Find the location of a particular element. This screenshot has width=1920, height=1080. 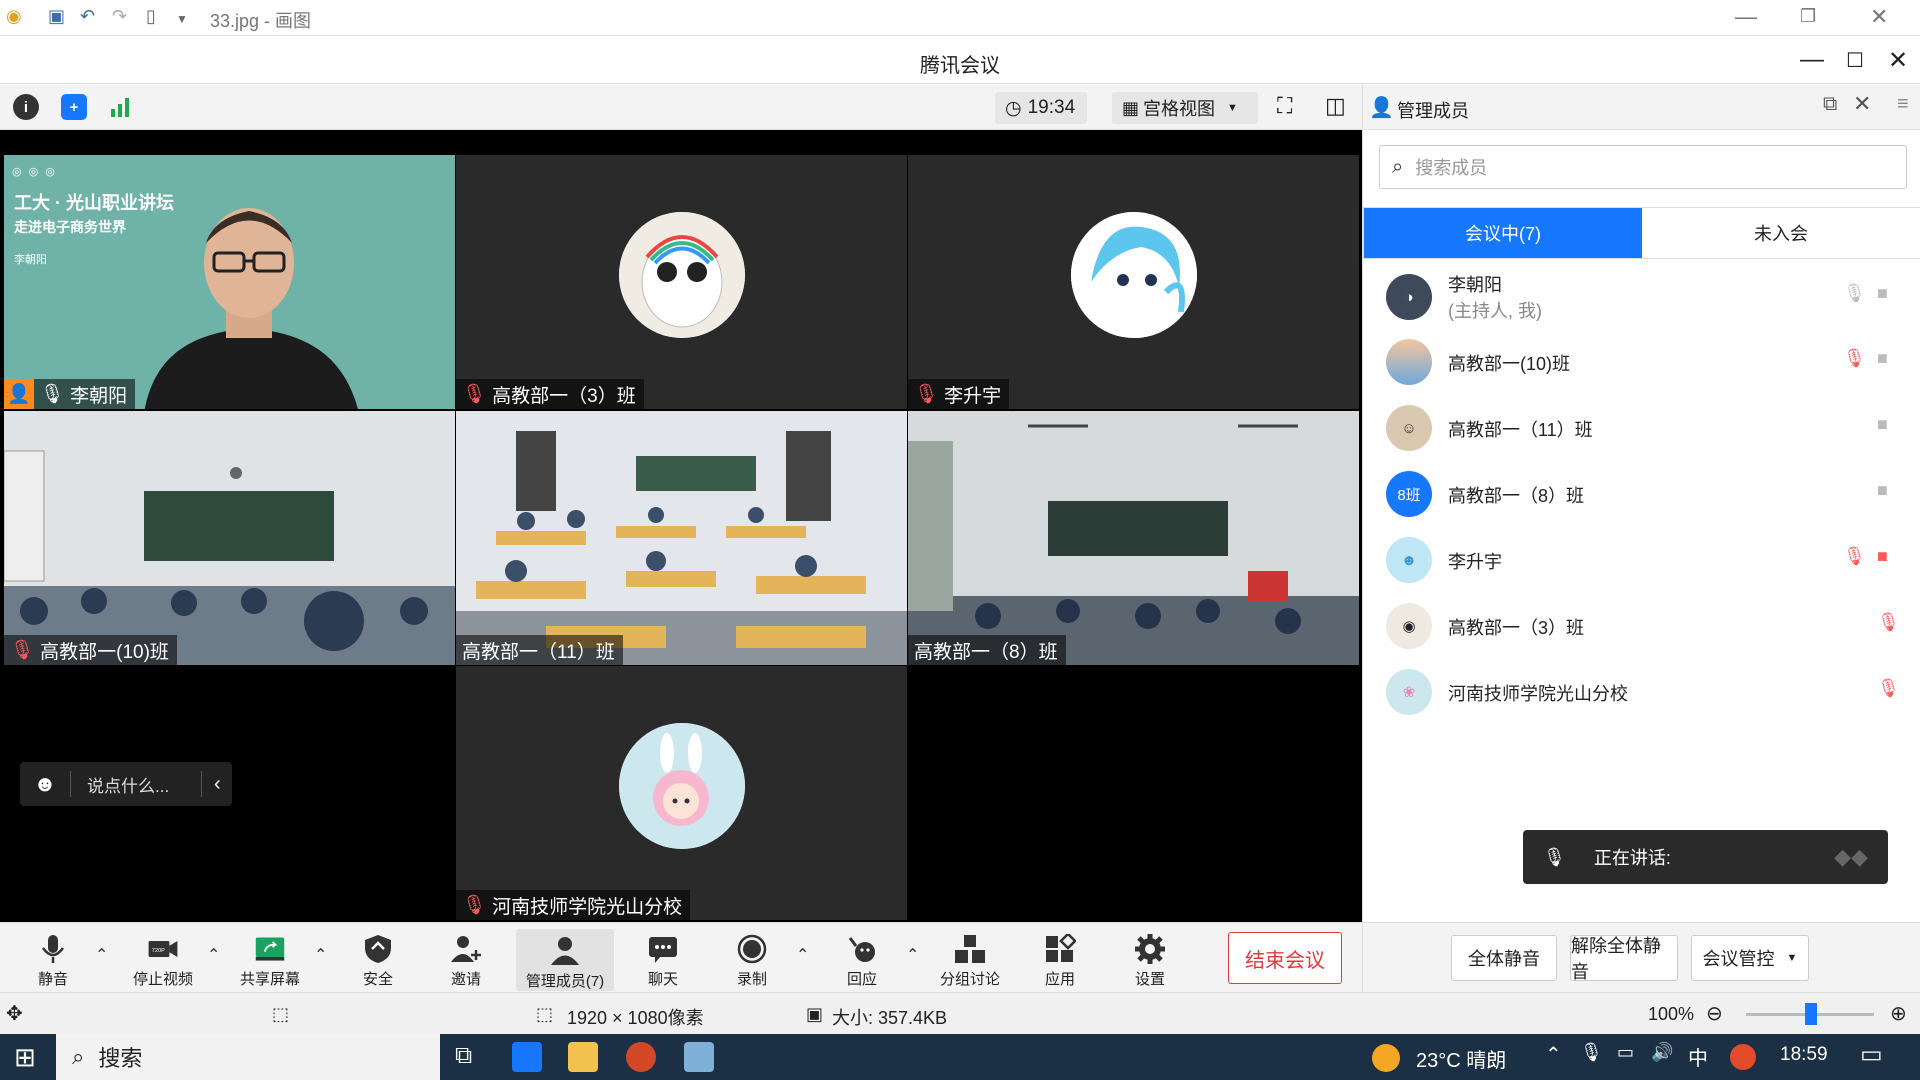

share-options-caret: ⌃ is located at coordinates (320, 955).